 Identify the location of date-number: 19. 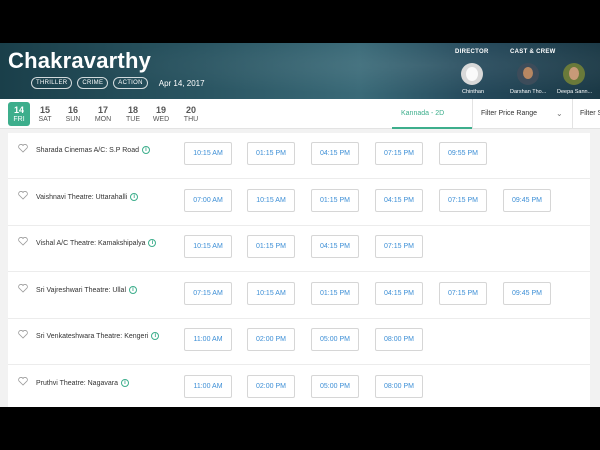
(160, 110).